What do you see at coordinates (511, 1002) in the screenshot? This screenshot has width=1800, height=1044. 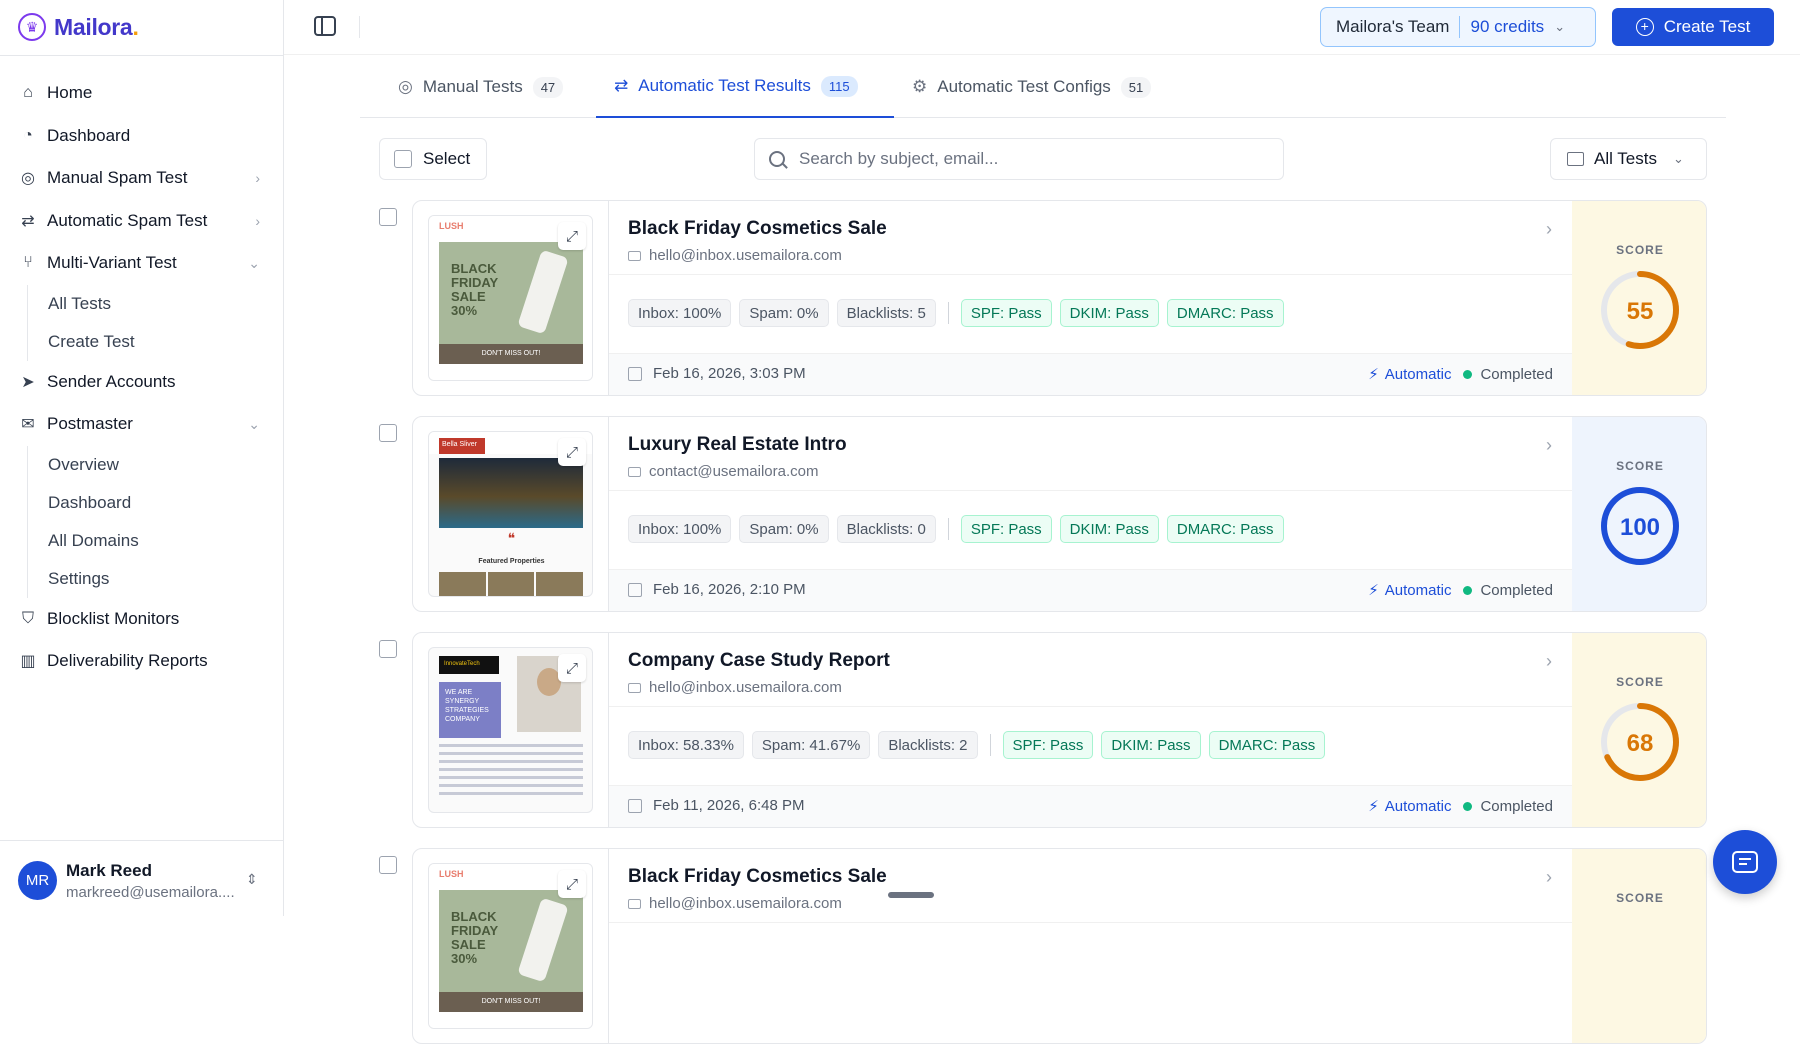 I see `thumb-banner: DON'T MISS OUT!` at bounding box center [511, 1002].